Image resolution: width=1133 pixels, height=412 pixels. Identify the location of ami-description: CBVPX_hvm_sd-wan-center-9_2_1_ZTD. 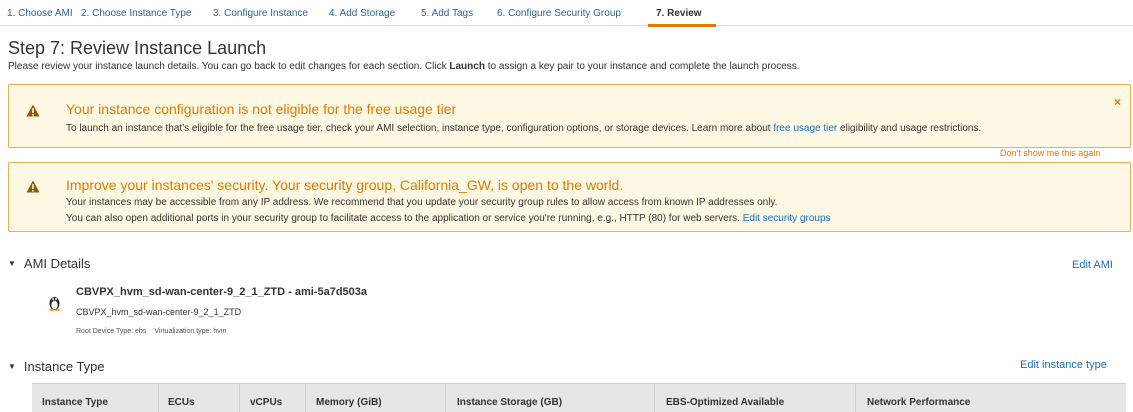
(159, 312).